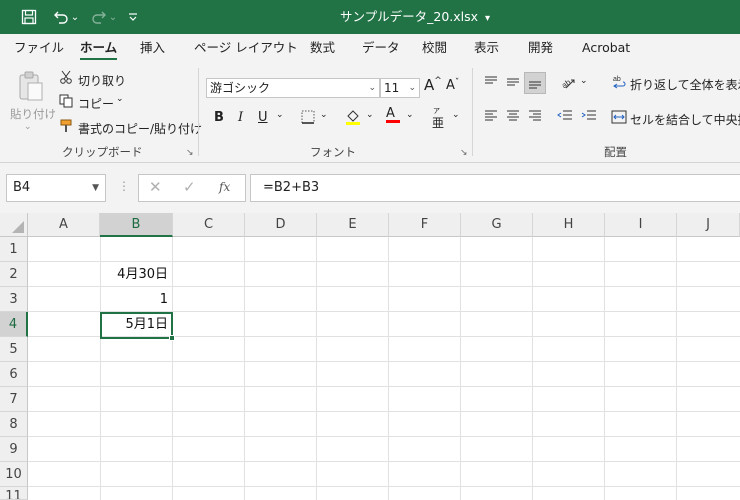  I want to click on underline-button: U, so click(263, 117).